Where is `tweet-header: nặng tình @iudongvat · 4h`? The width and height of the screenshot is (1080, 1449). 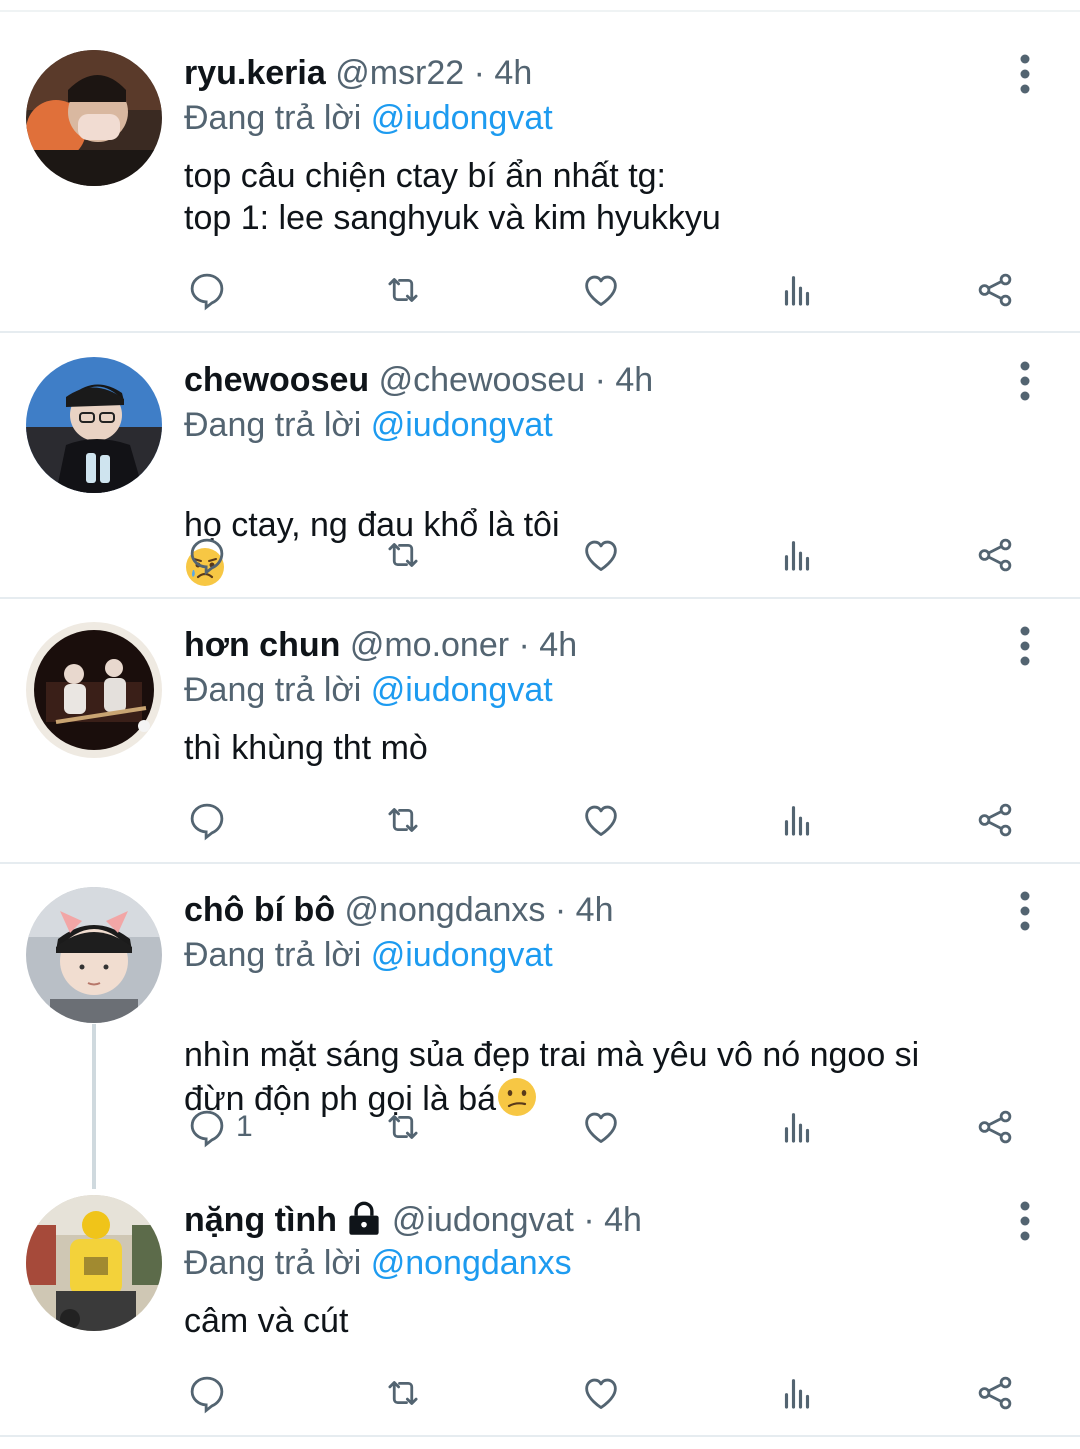 tweet-header: nặng tình @iudongvat · 4h is located at coordinates (413, 1220).